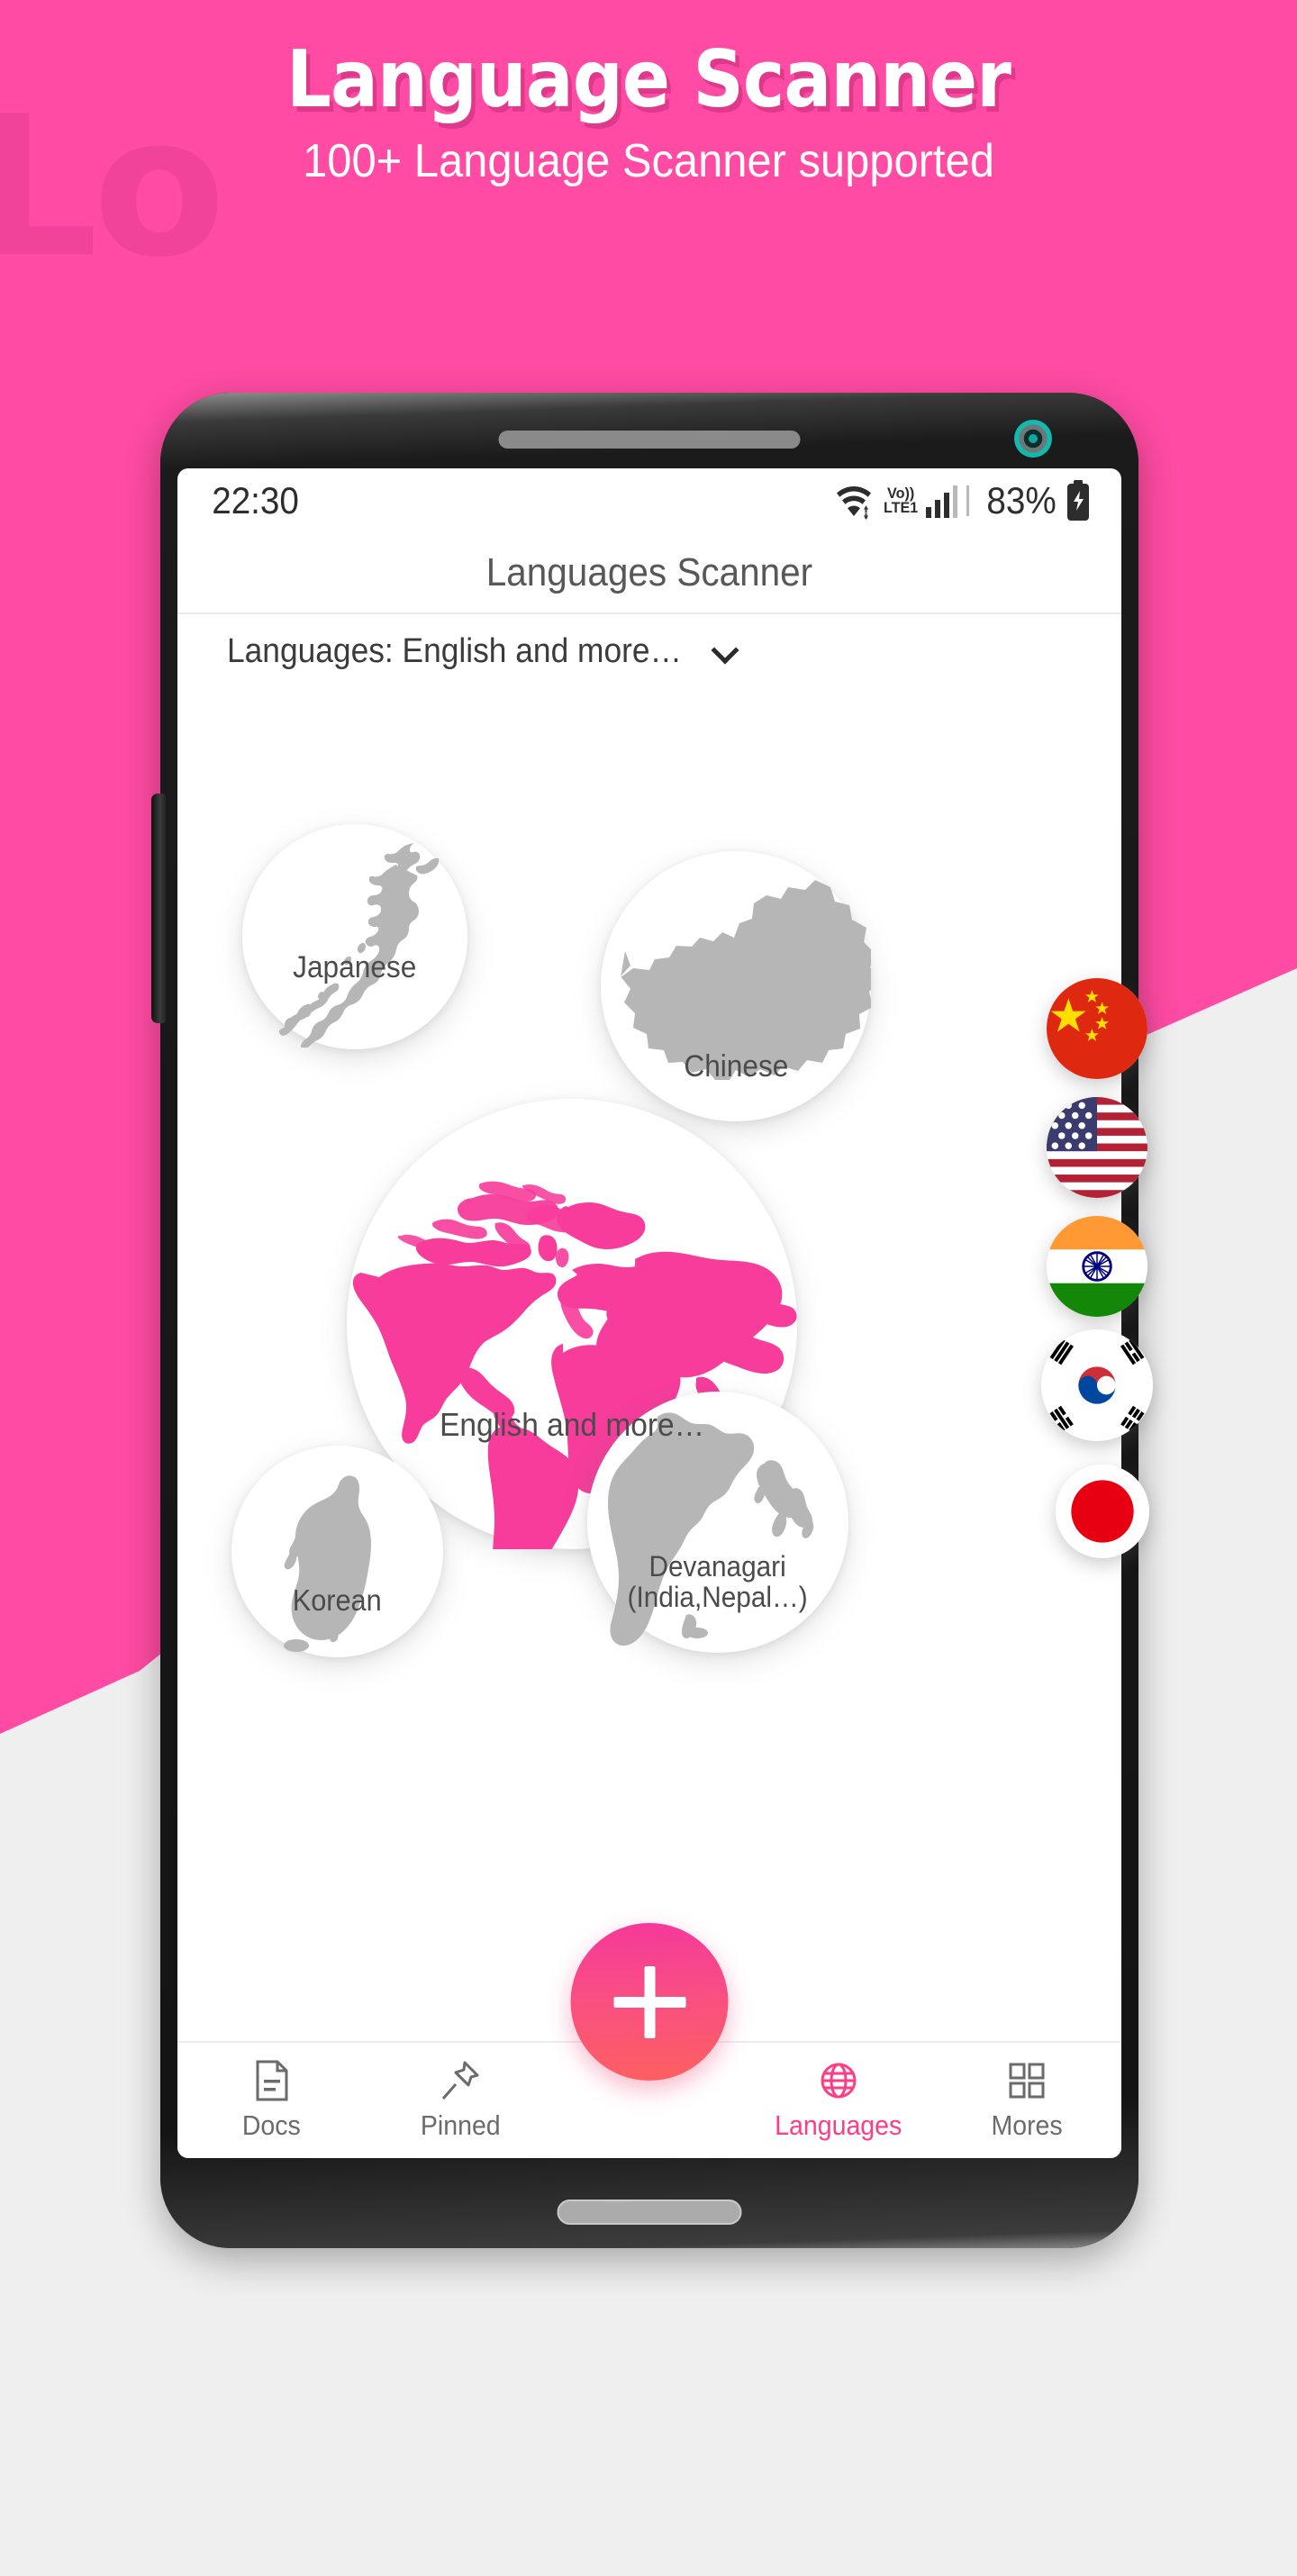 This screenshot has width=1297, height=2576. What do you see at coordinates (337, 1600) in the screenshot?
I see `bubble-label: Korean` at bounding box center [337, 1600].